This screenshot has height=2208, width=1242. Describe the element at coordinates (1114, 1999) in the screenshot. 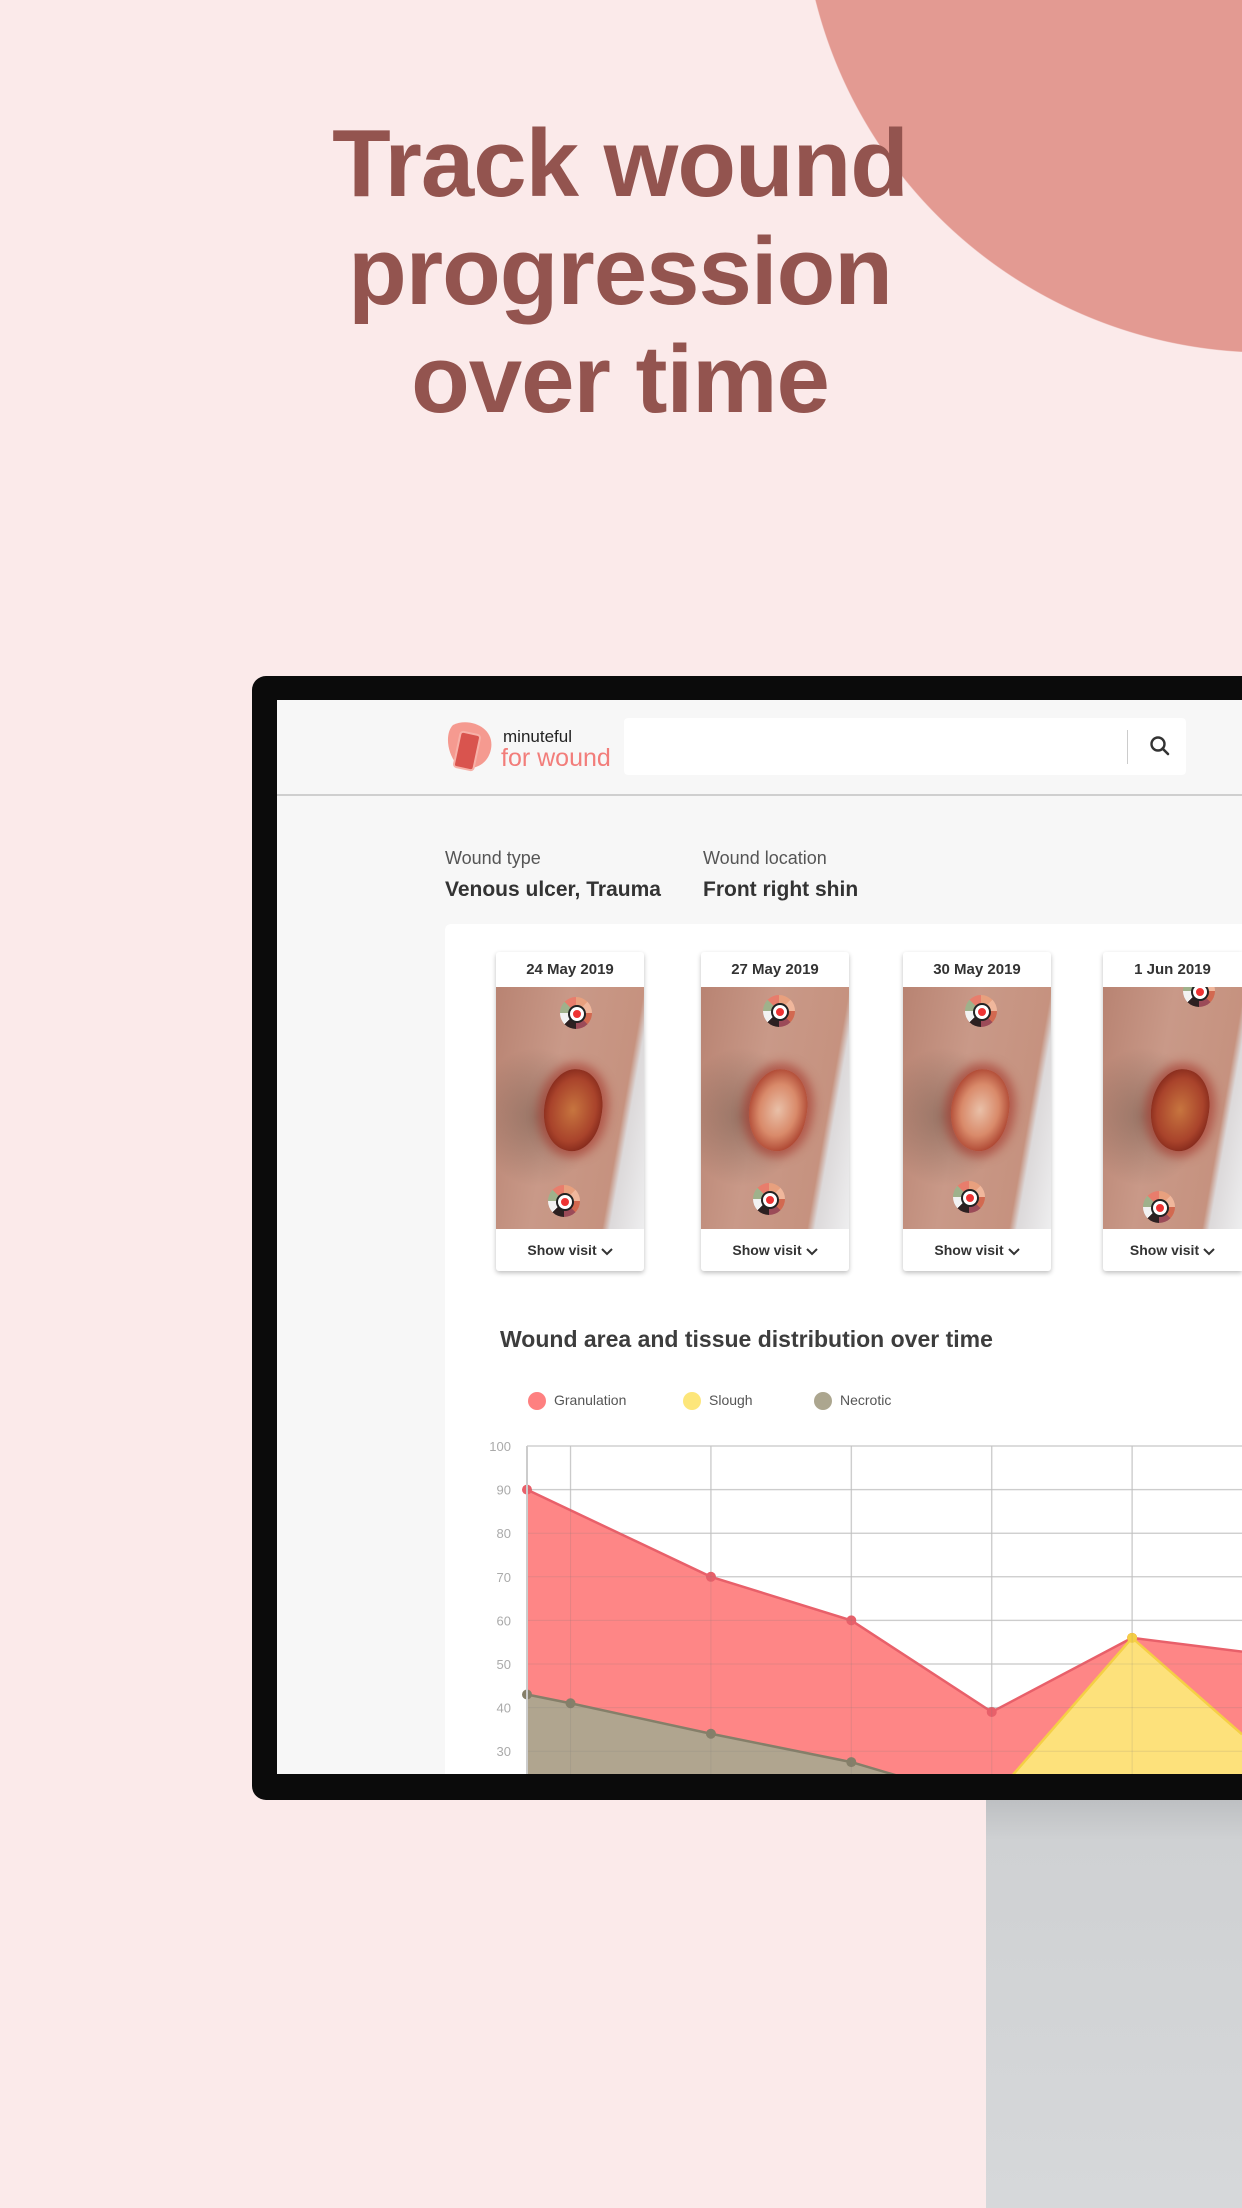

I see `monitor-stand` at that location.